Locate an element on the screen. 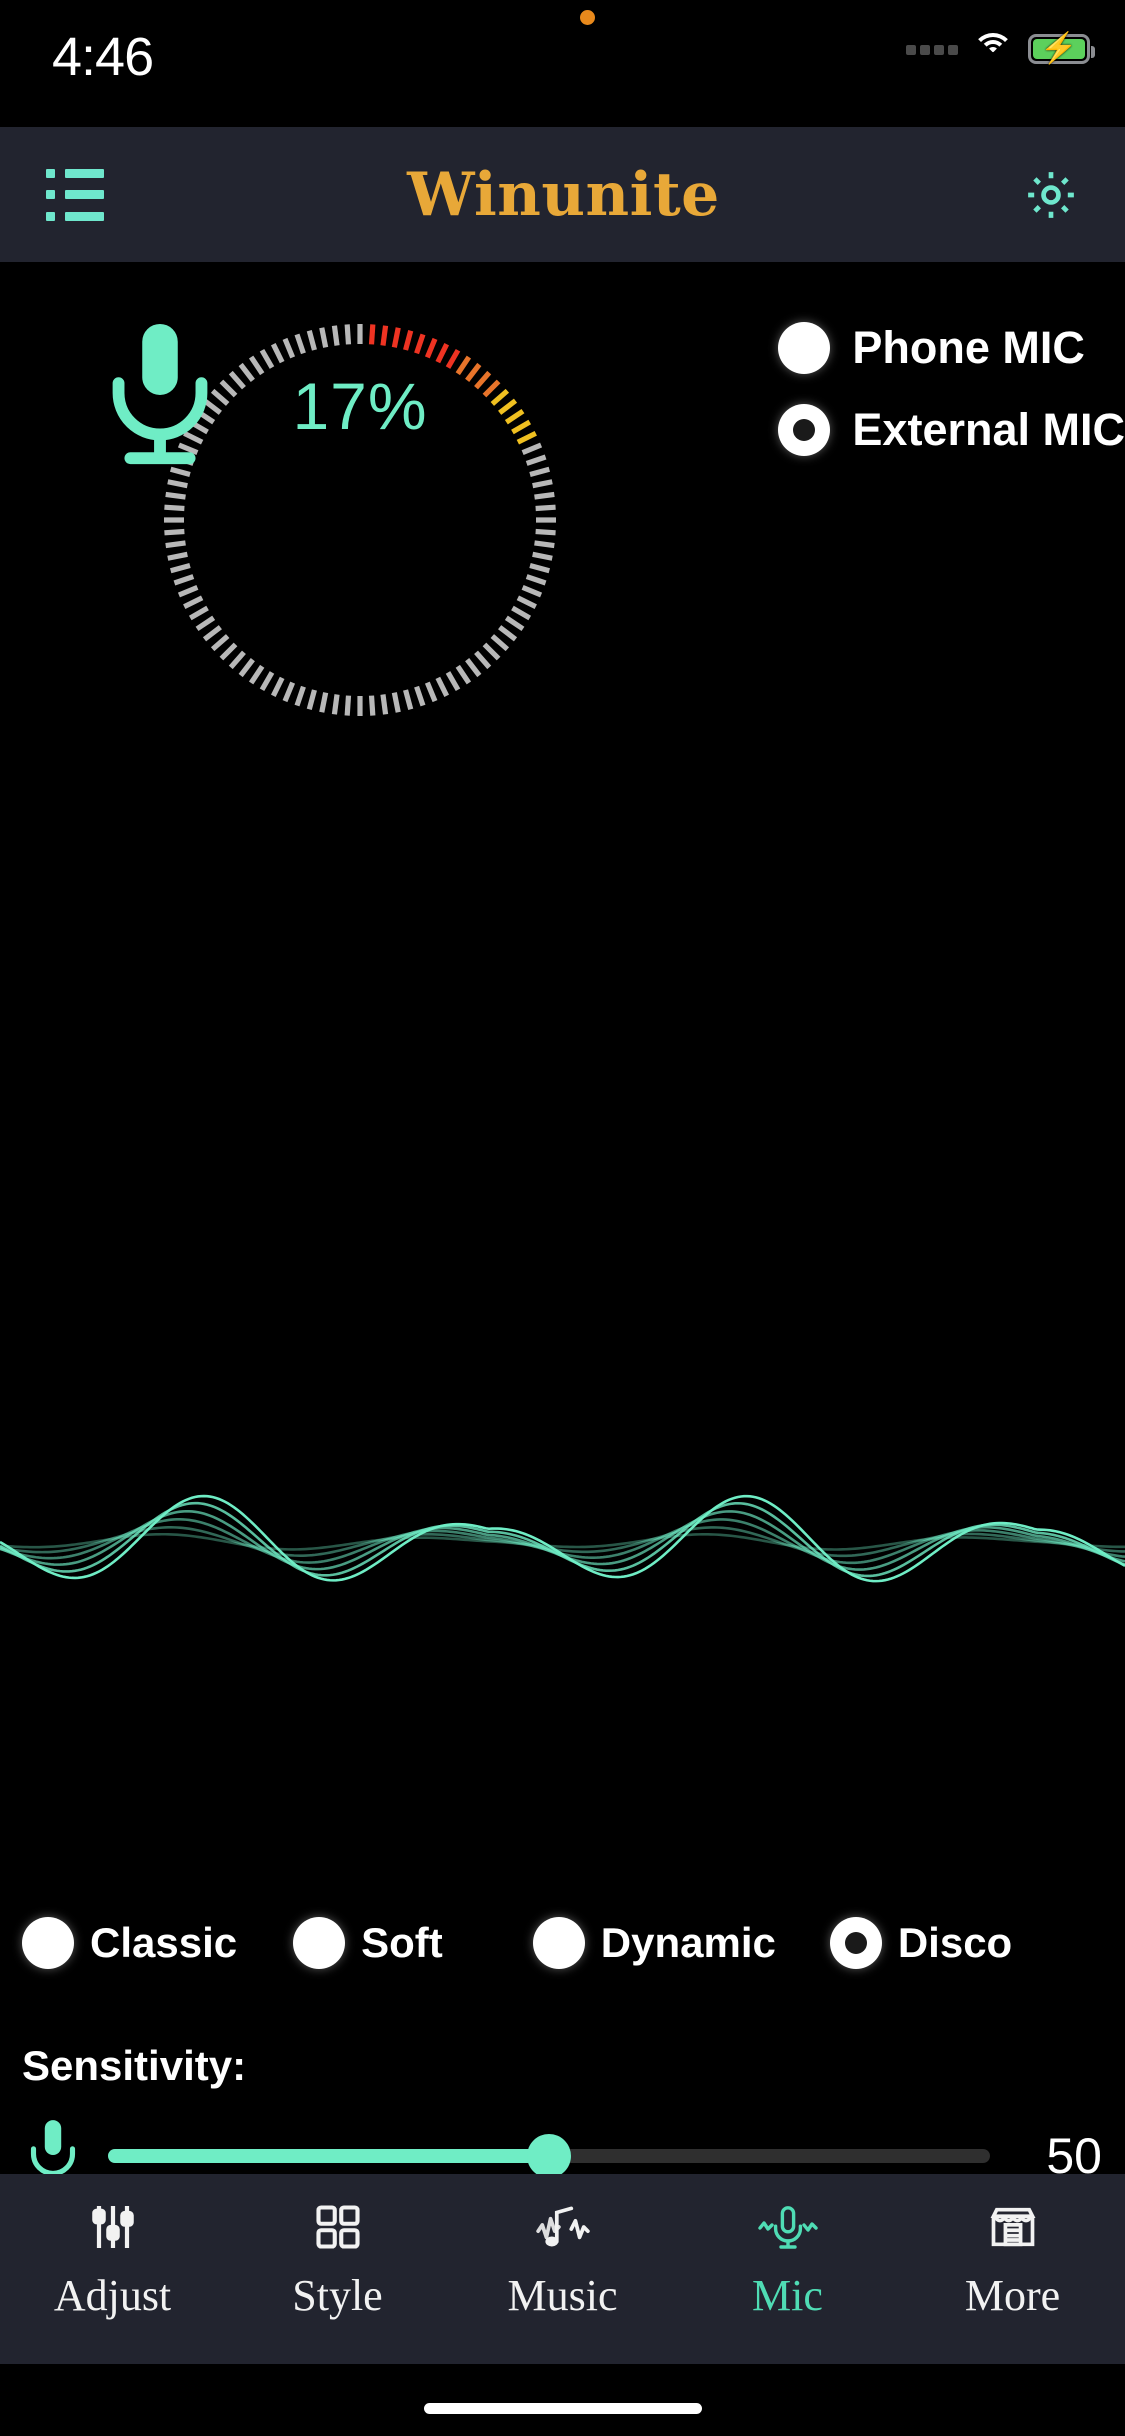 The image size is (1125, 2436). tab-more: More is located at coordinates (1012, 2258).